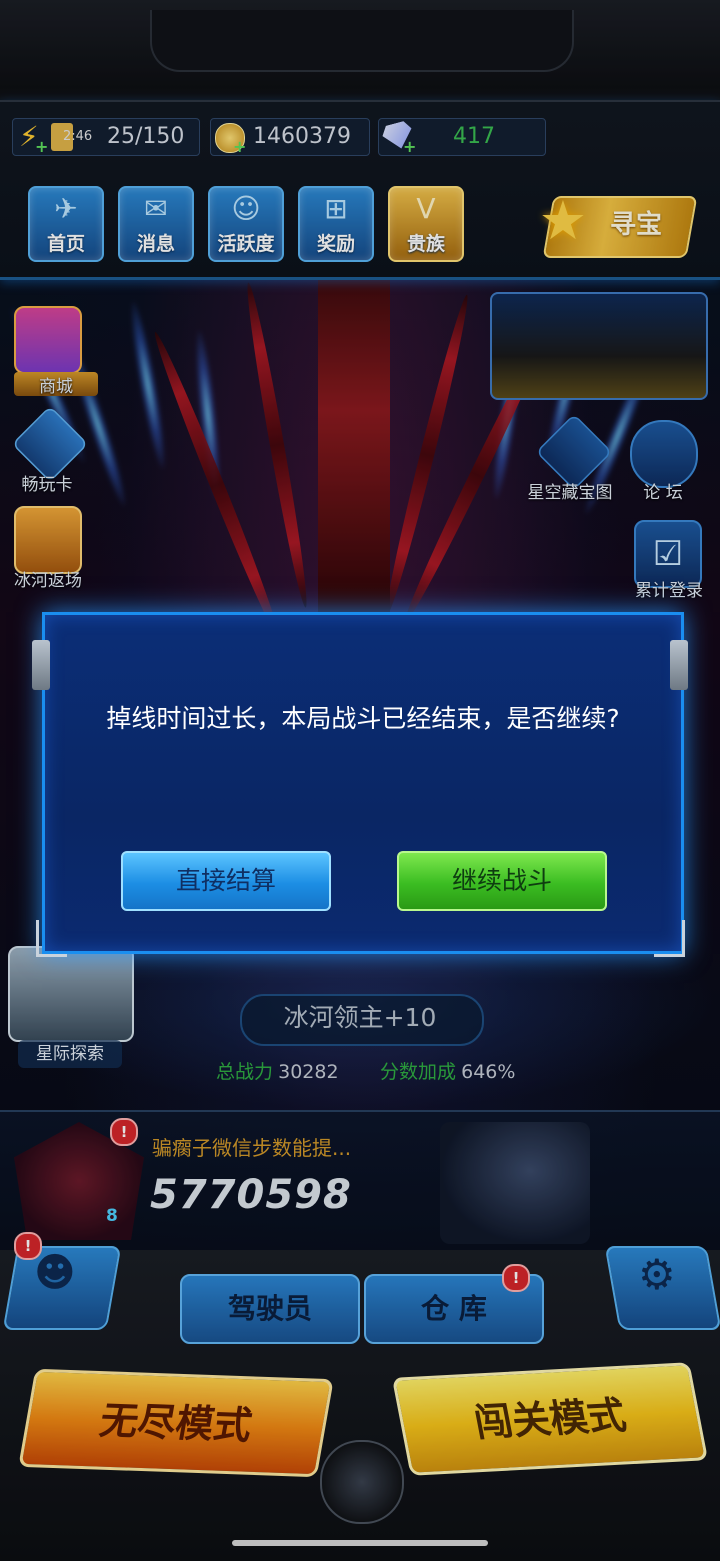  What do you see at coordinates (363, 718) in the screenshot?
I see `dialog-message: 掉线时间过长，本局战斗已经结束，是否继续?` at bounding box center [363, 718].